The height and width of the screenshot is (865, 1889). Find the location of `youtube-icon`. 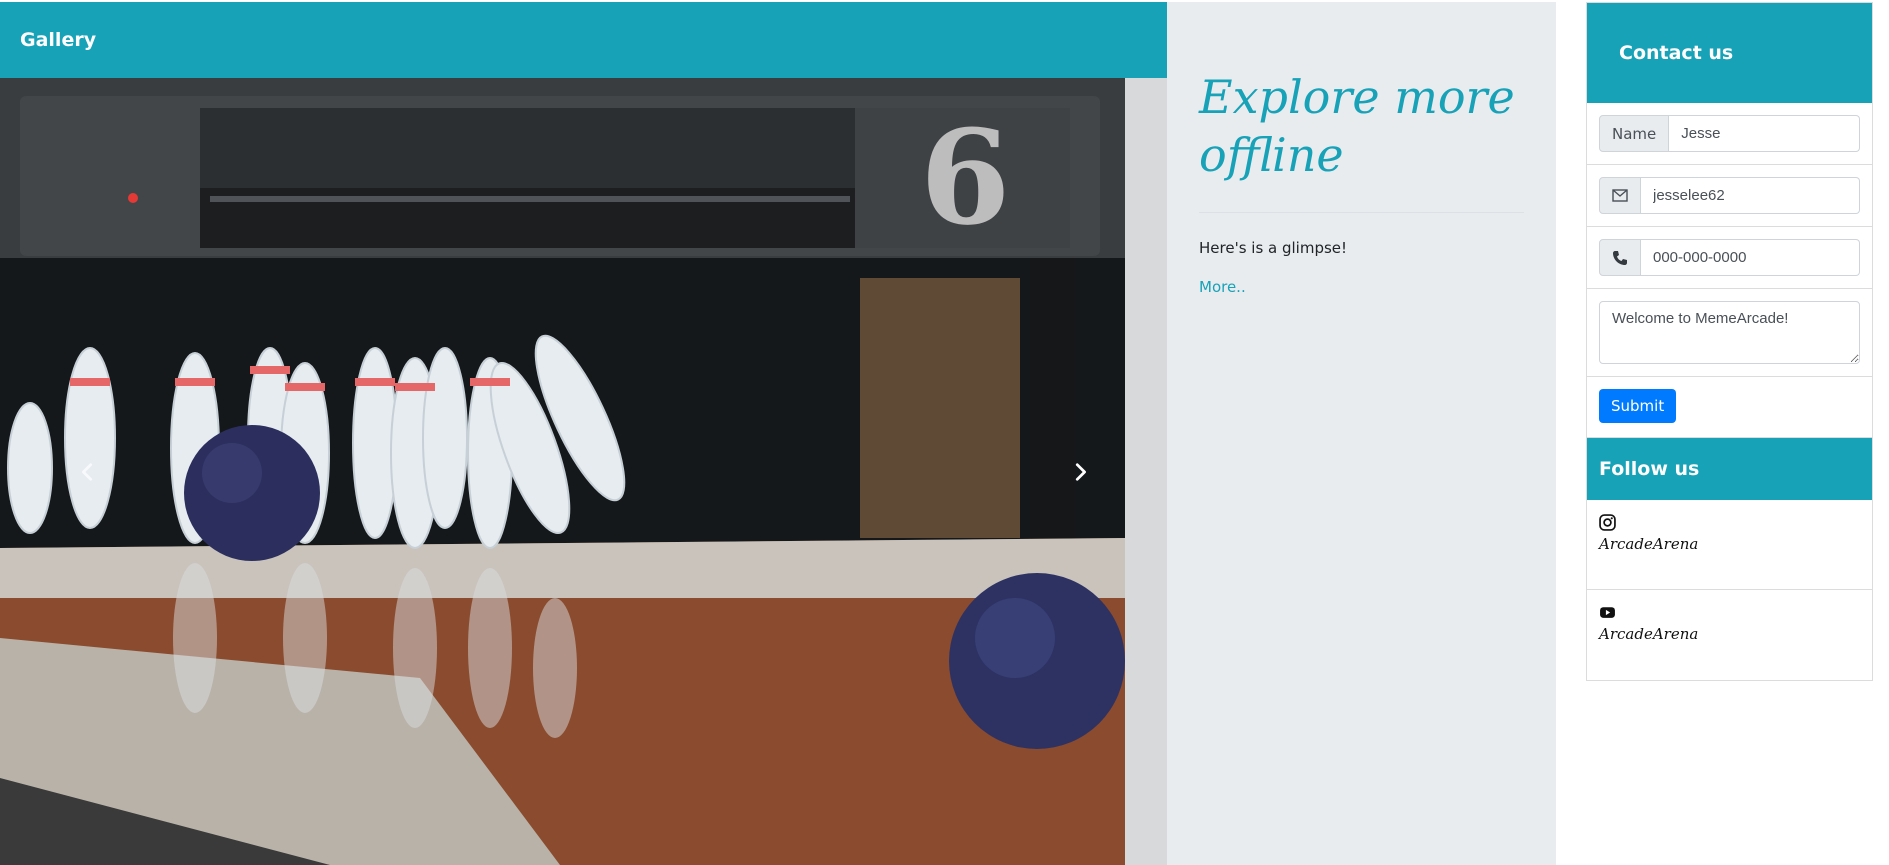

youtube-icon is located at coordinates (1607, 612).